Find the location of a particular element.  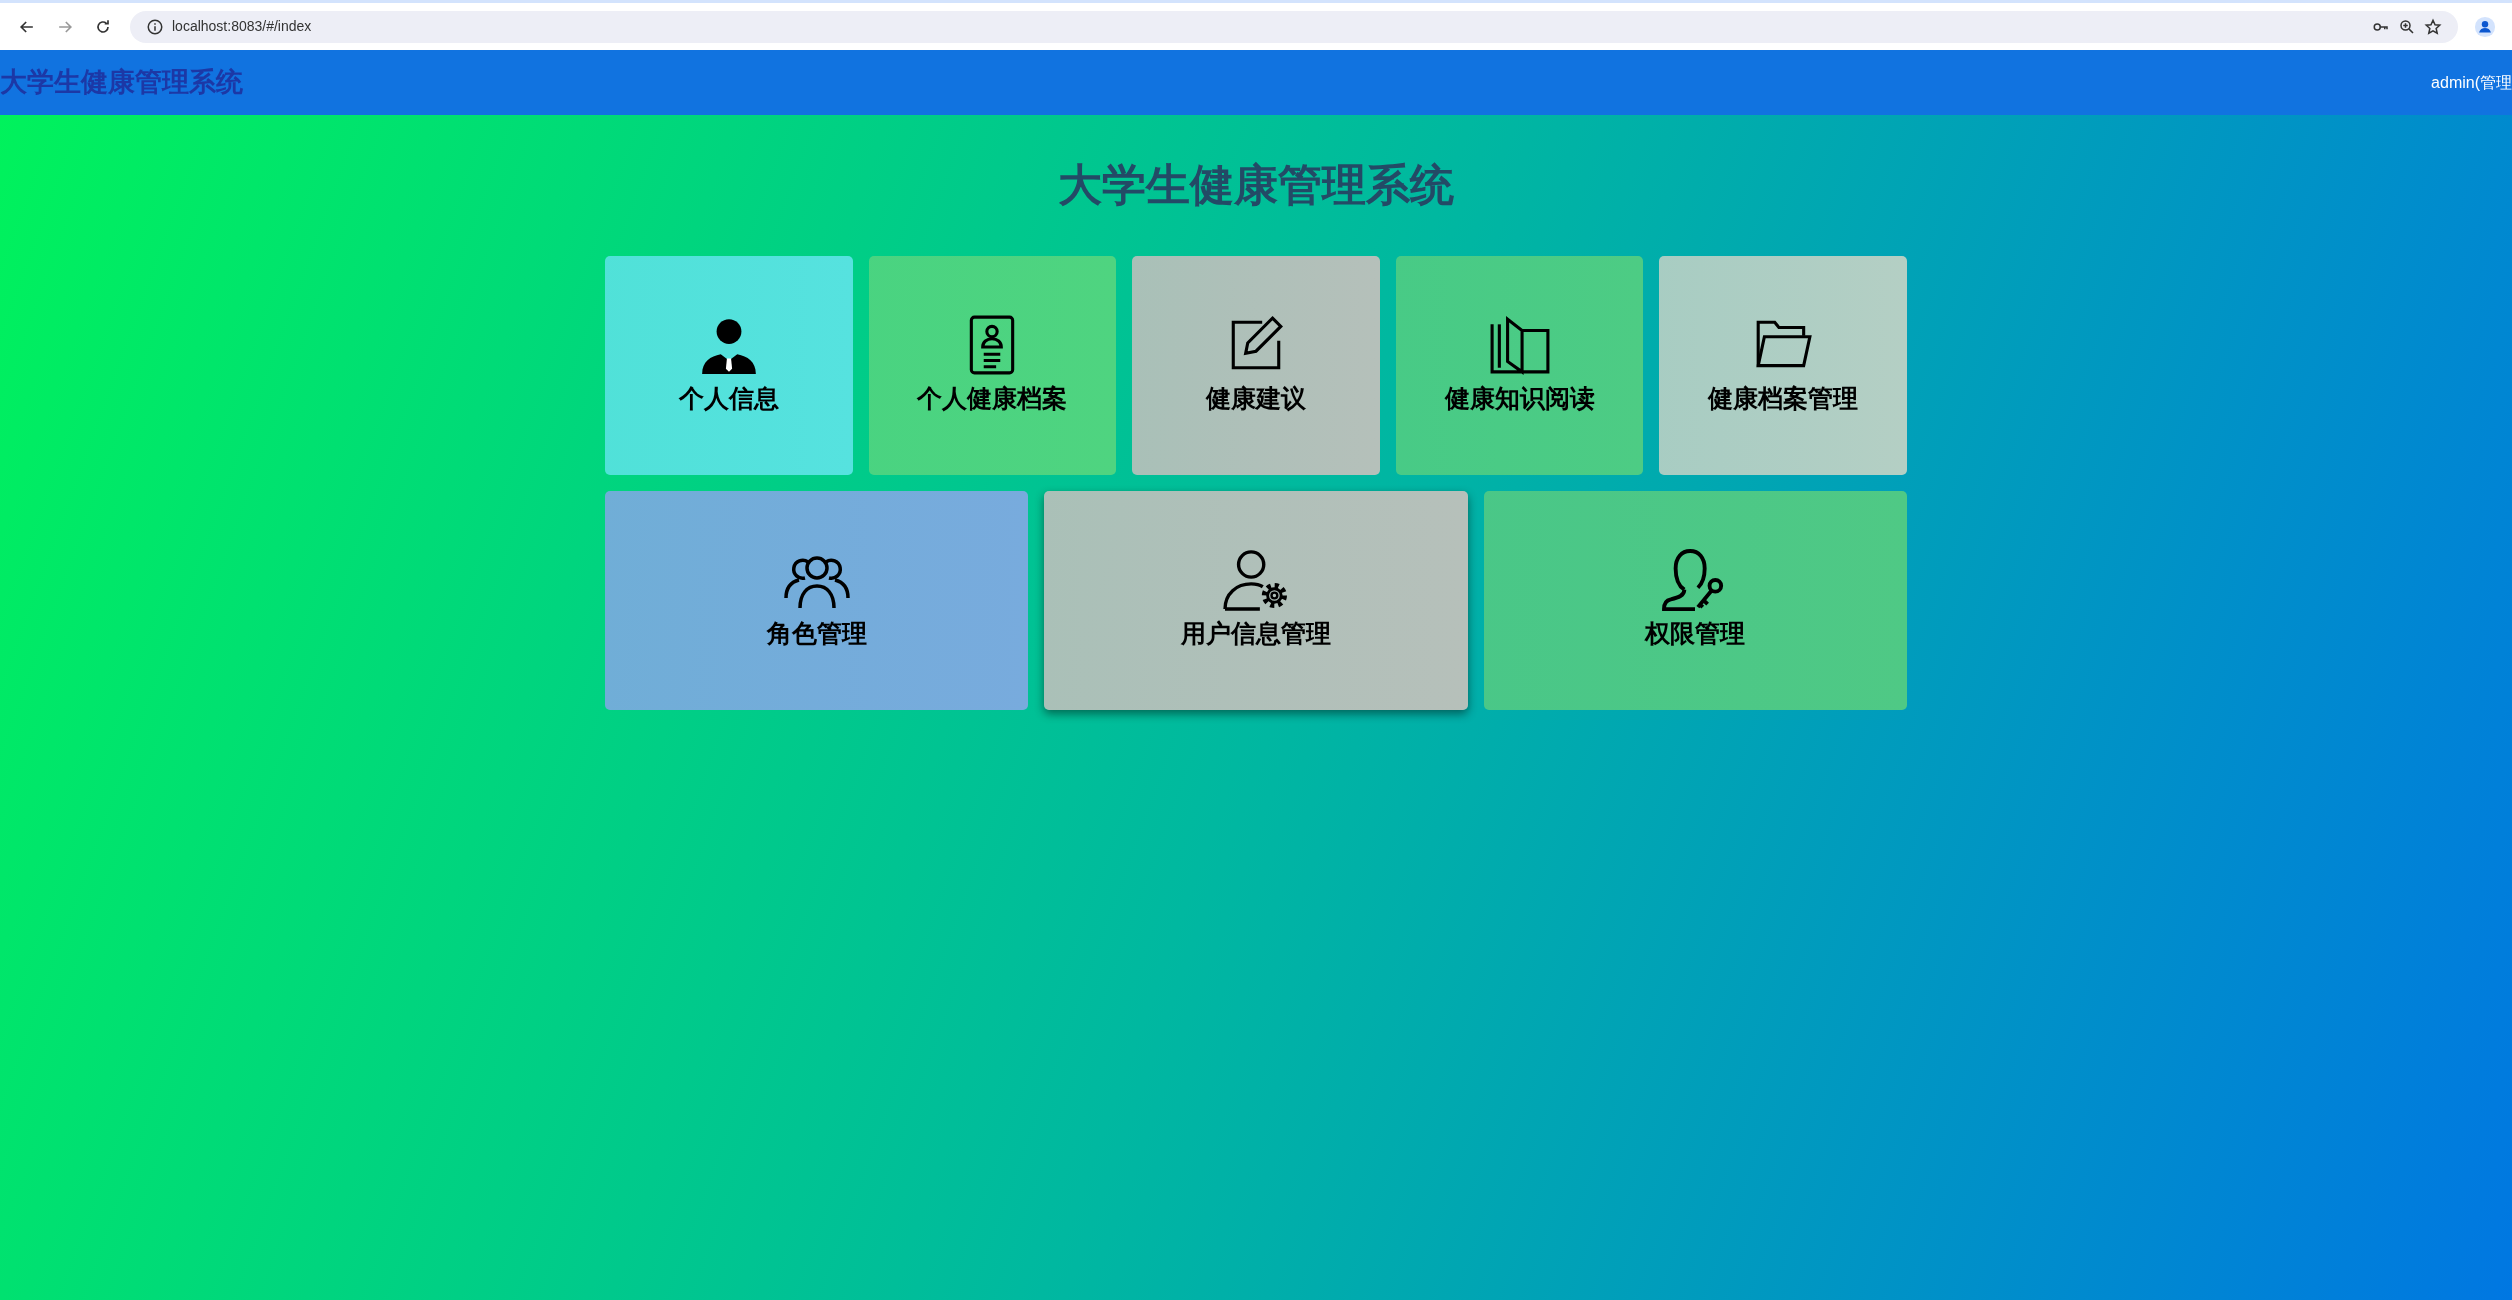

menu-tile: 角色管理 is located at coordinates (817, 600).